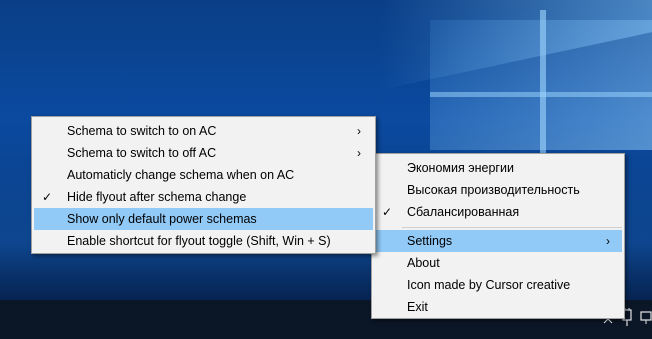 The width and height of the screenshot is (652, 339). Describe the element at coordinates (498, 241) in the screenshot. I see `settings-menu-item: Settings ›` at that location.